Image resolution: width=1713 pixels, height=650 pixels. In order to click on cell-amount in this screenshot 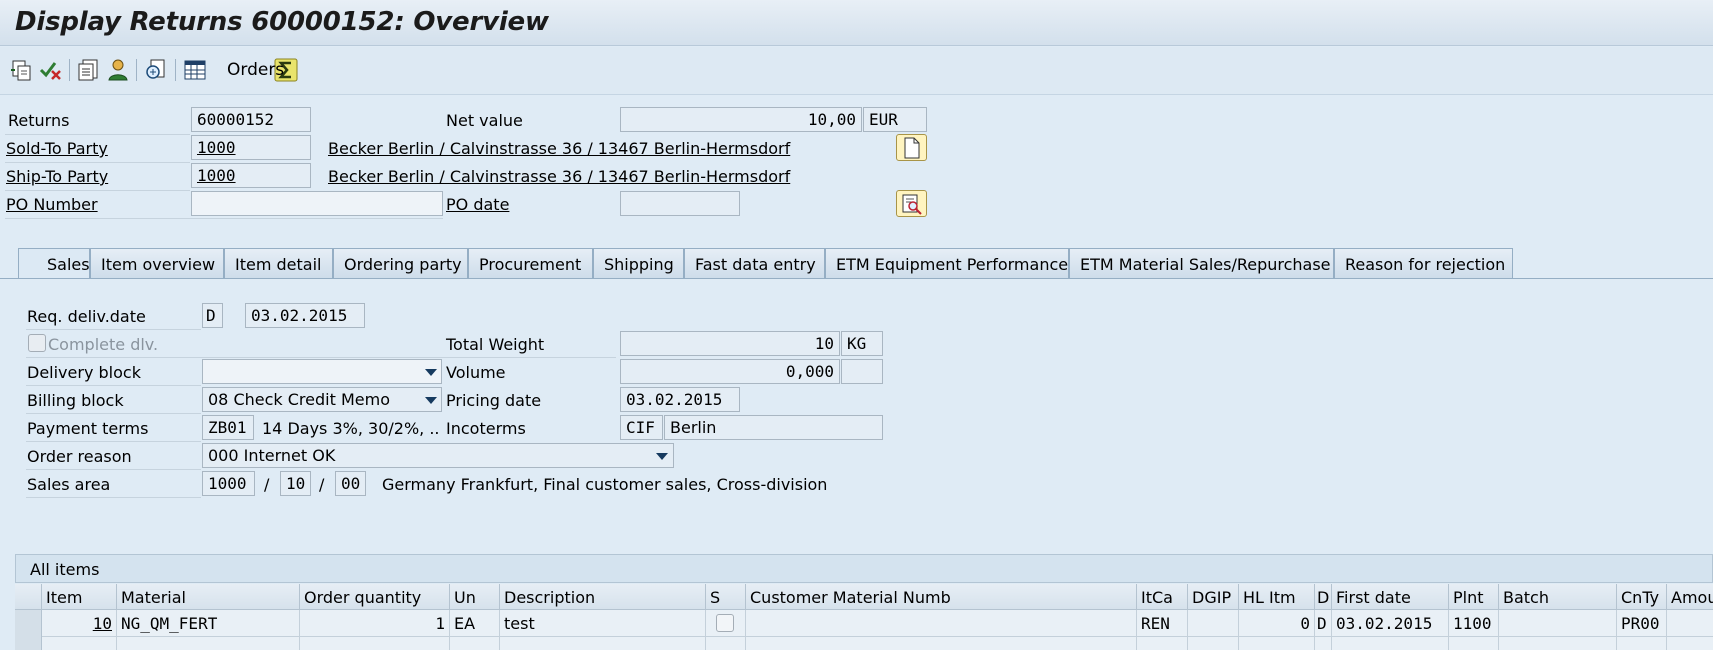, I will do `click(1690, 623)`.